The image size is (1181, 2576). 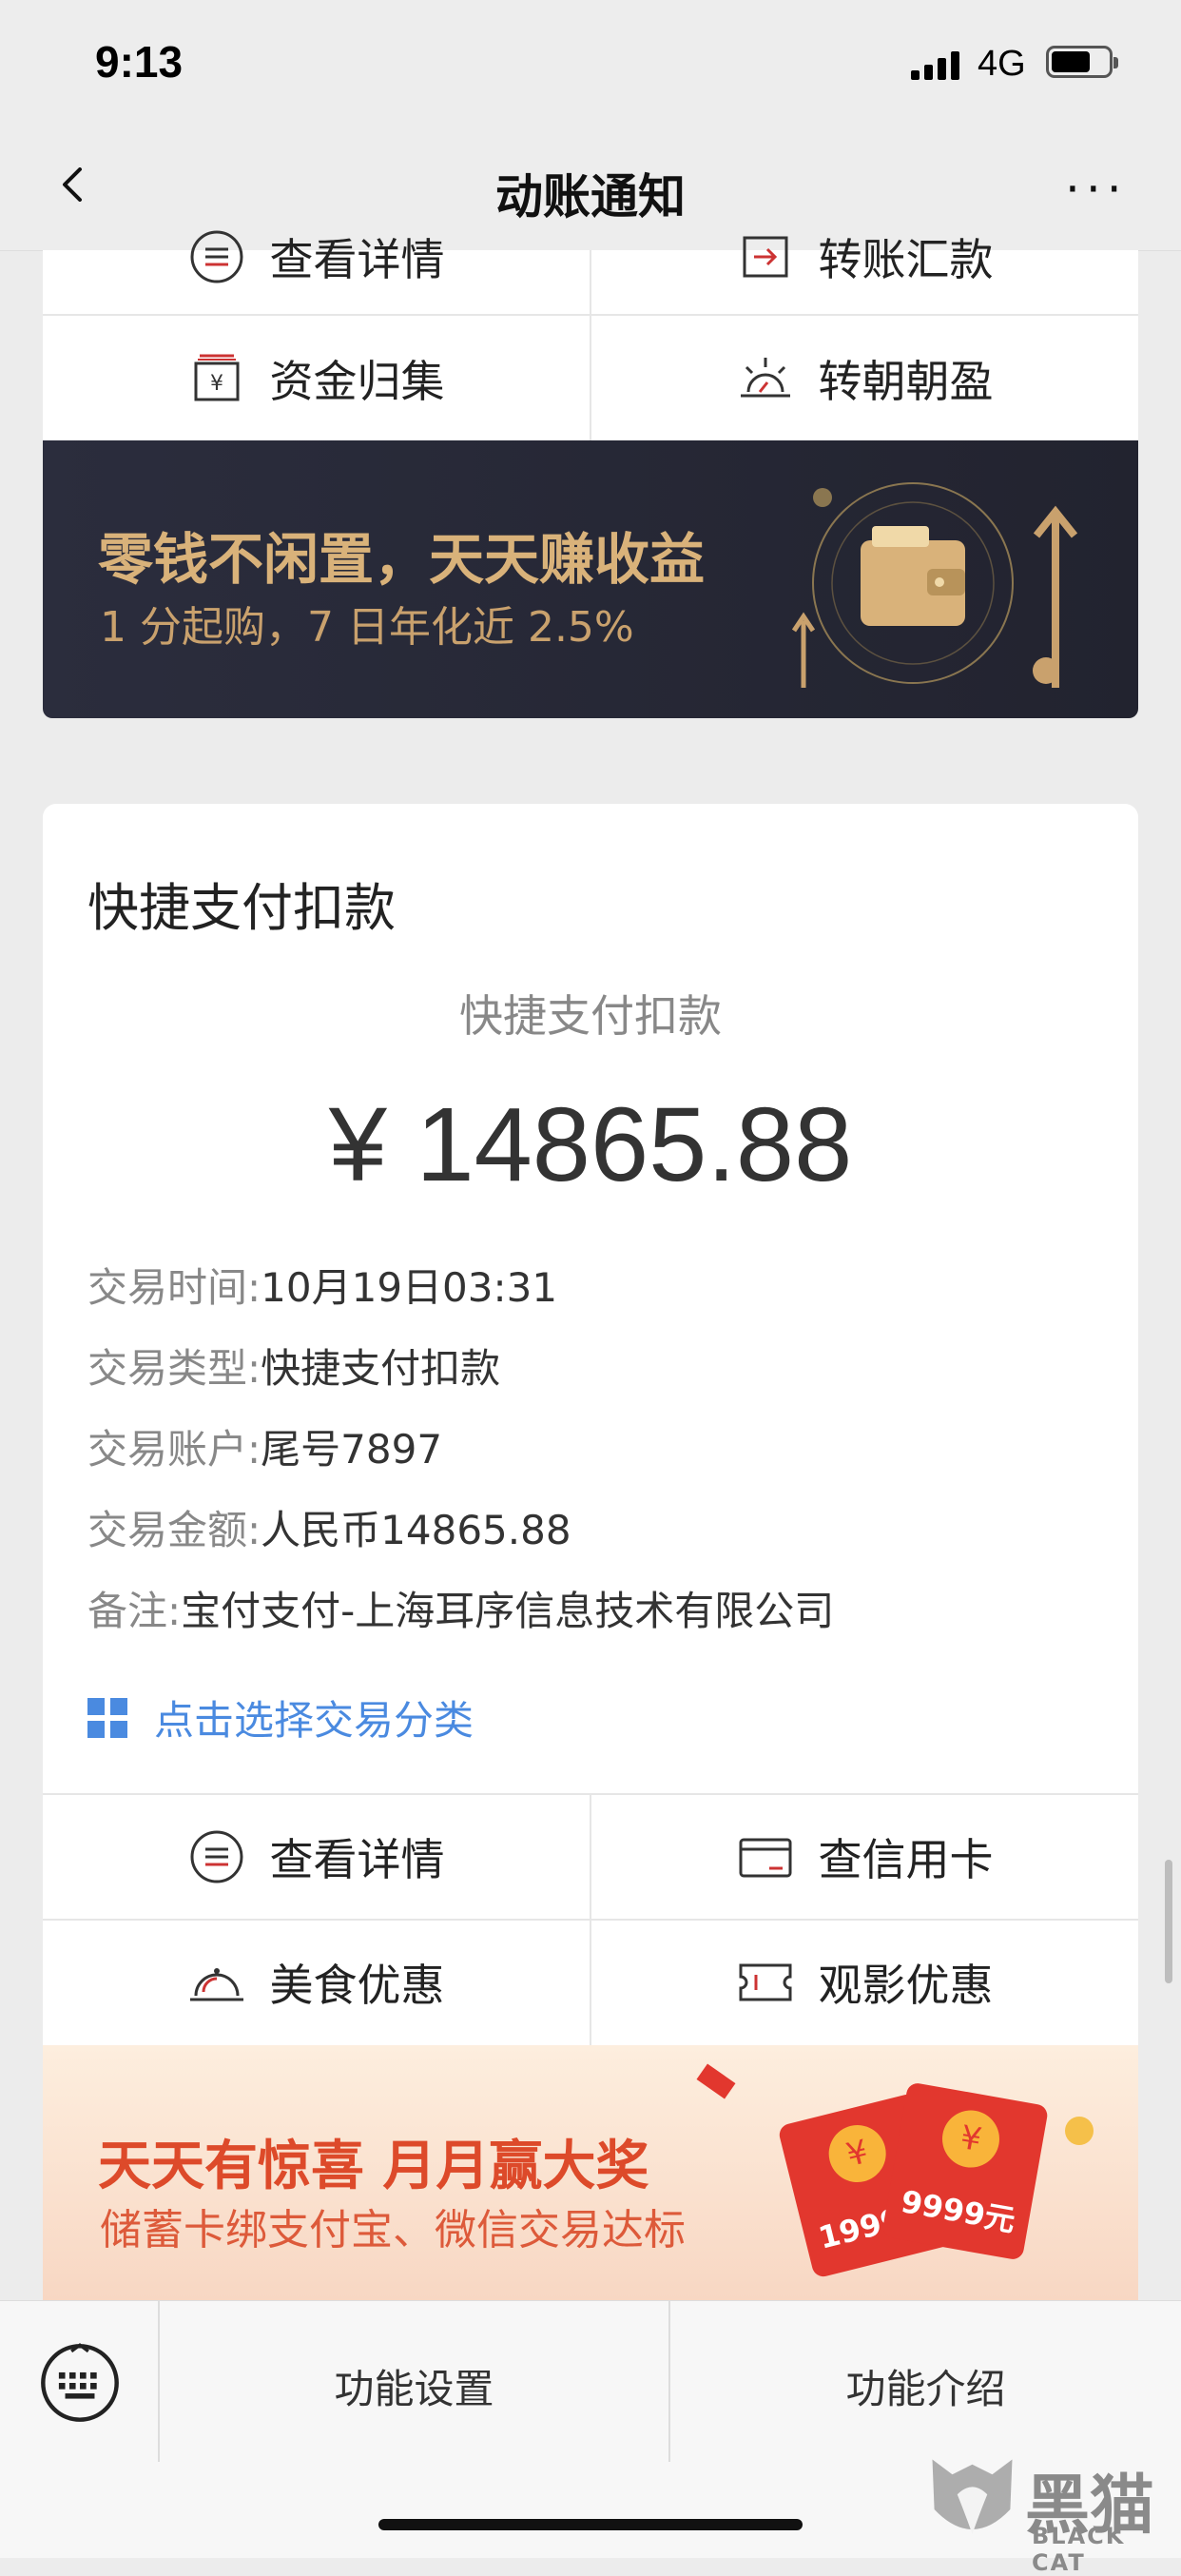 I want to click on confetti-icon, so click(x=716, y=2081).